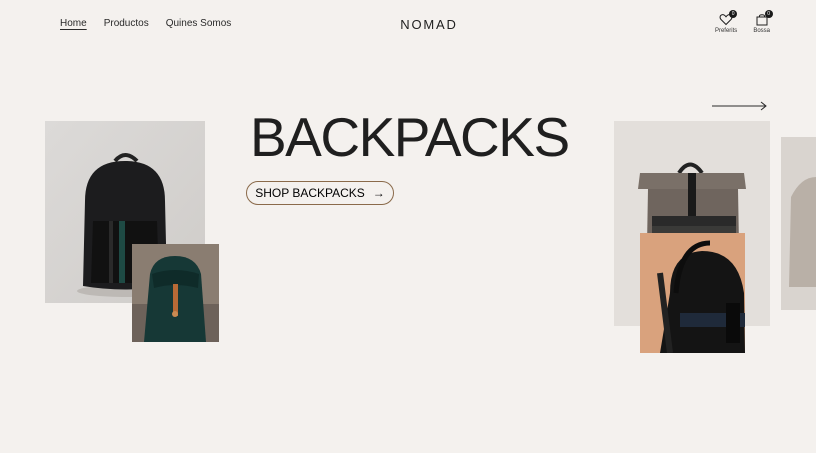 The width and height of the screenshot is (816, 453). What do you see at coordinates (768, 14) in the screenshot?
I see `bag-count: 0` at bounding box center [768, 14].